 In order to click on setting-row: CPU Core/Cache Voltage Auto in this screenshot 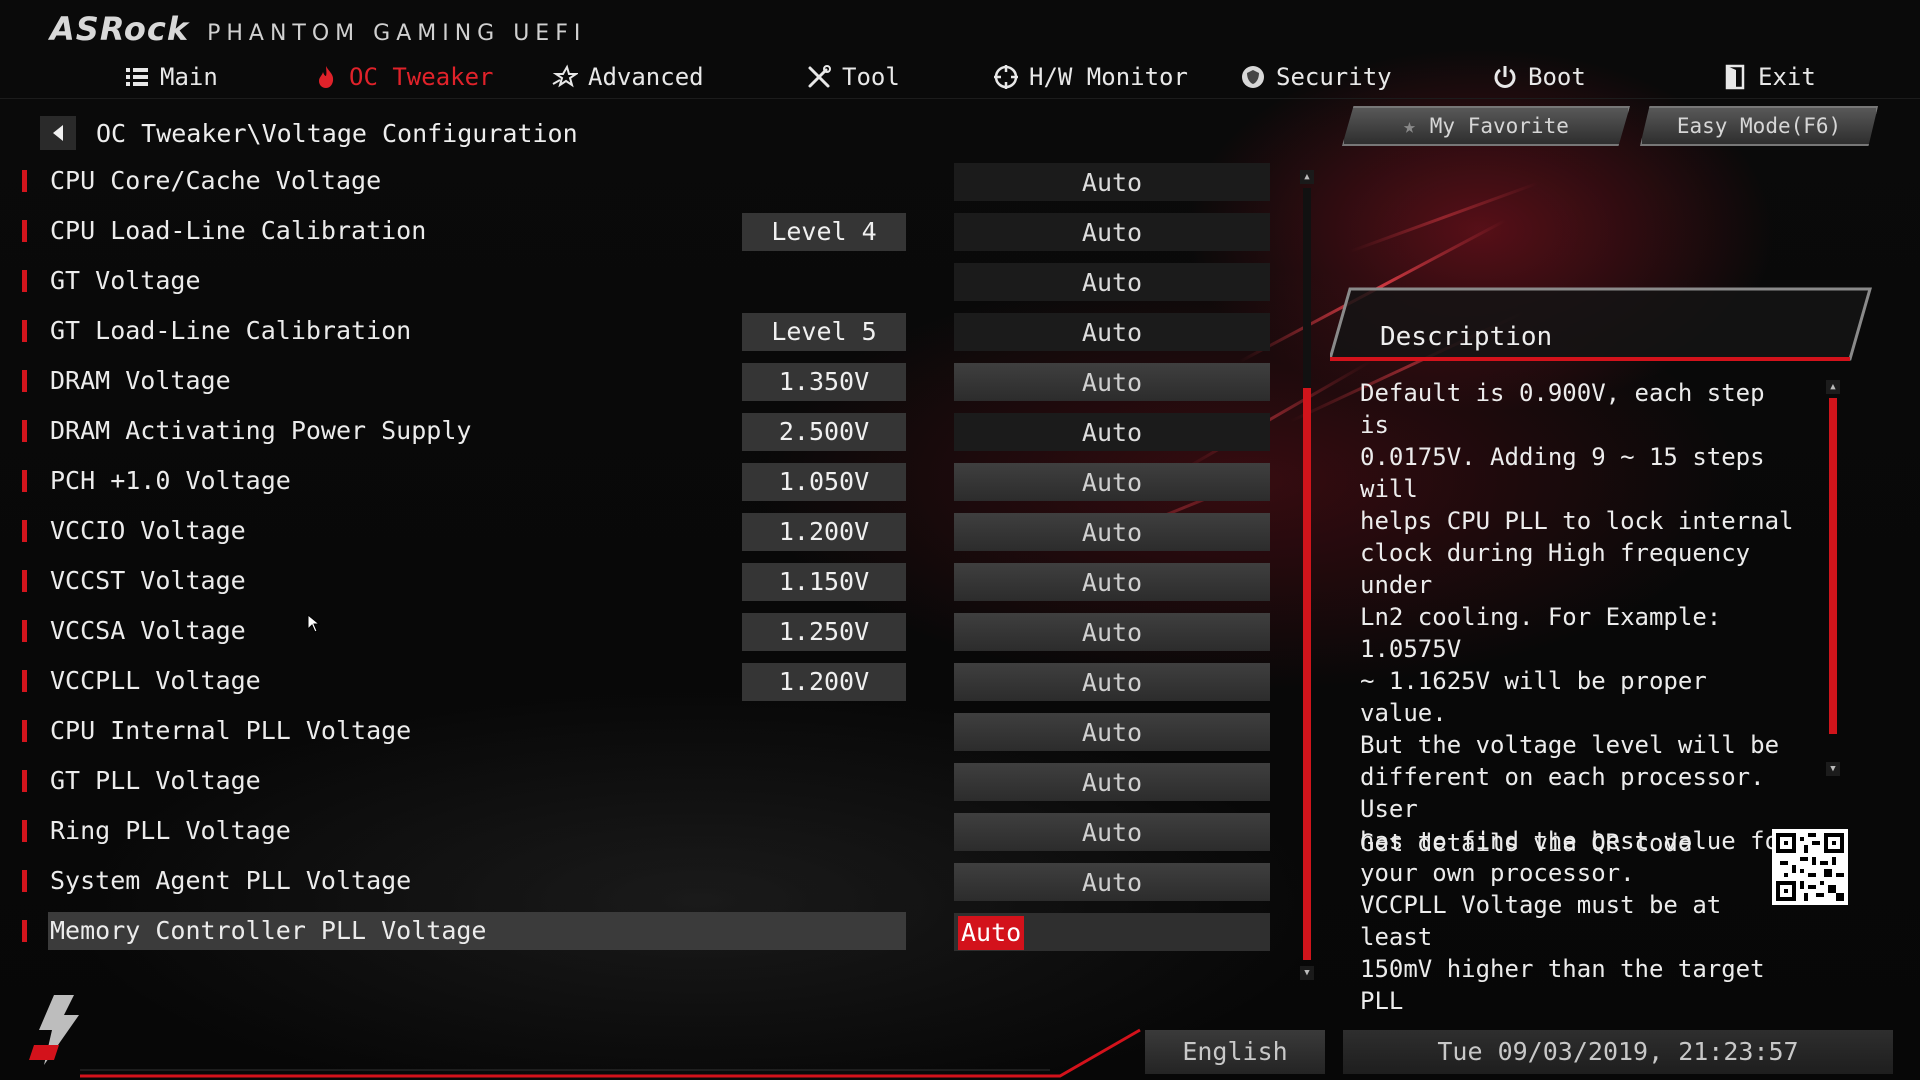, I will do `click(640, 182)`.